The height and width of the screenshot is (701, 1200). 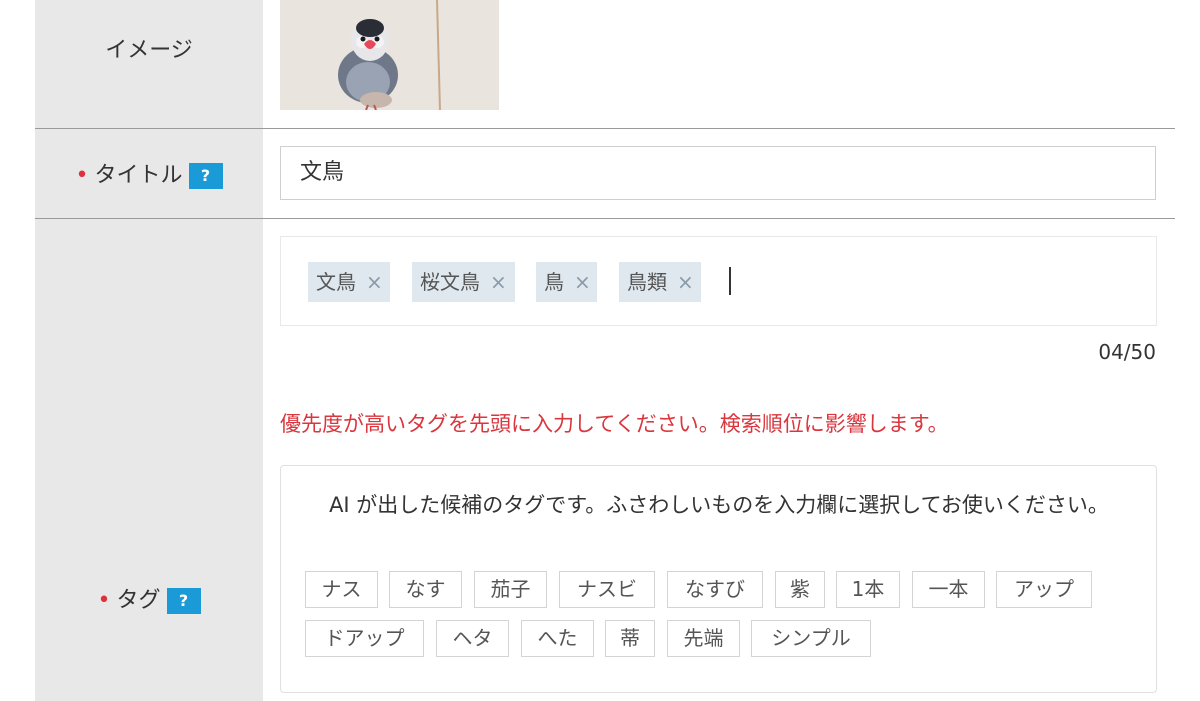 What do you see at coordinates (554, 282) in the screenshot?
I see `tag-chip-label: 鳥` at bounding box center [554, 282].